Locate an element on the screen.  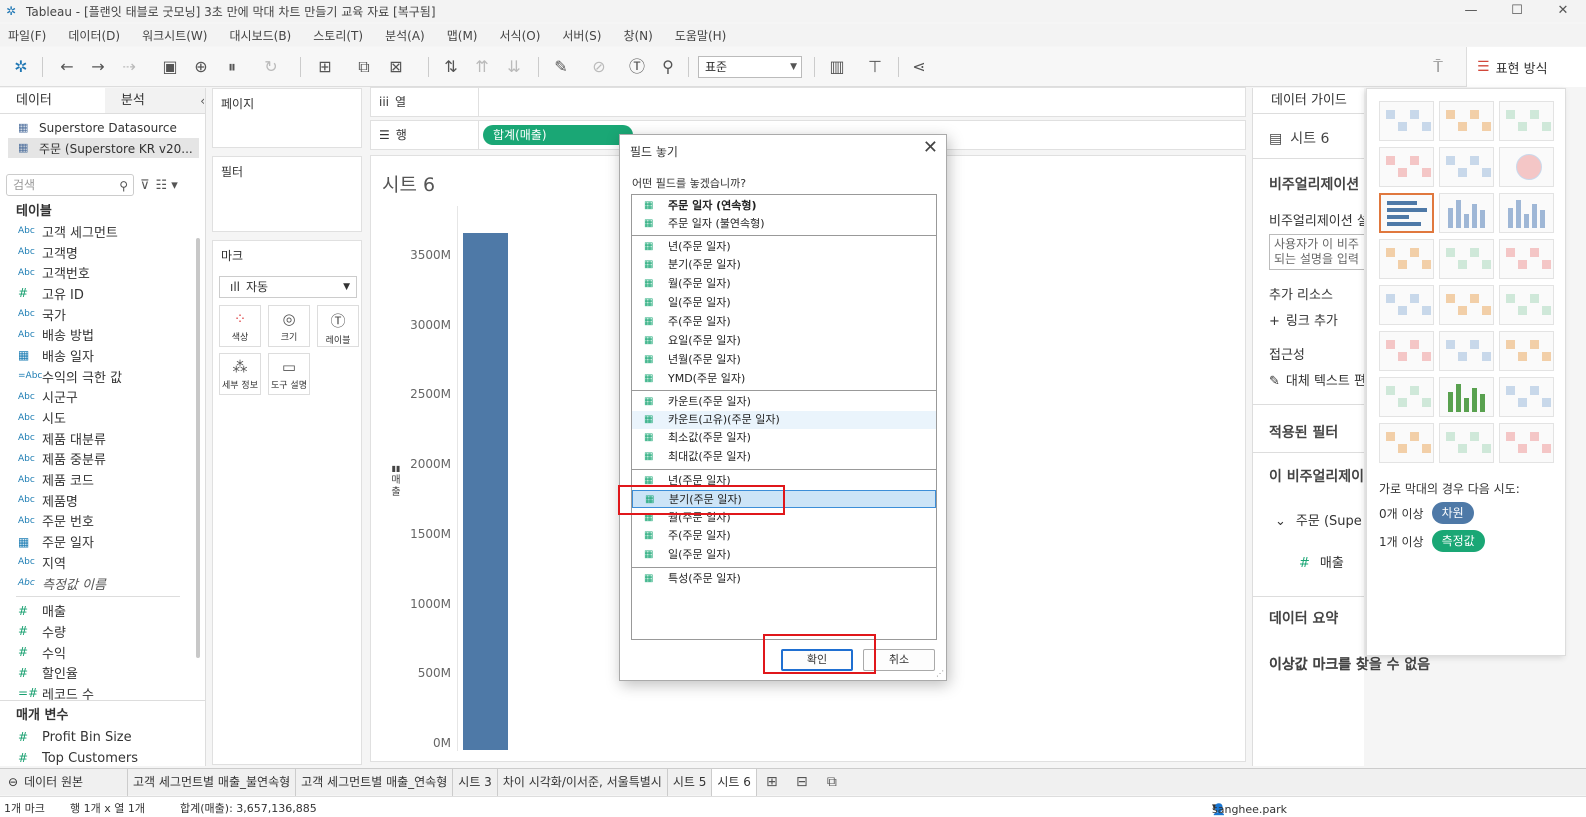
field-item: Abc 제품 코드 is located at coordinates (100, 479).